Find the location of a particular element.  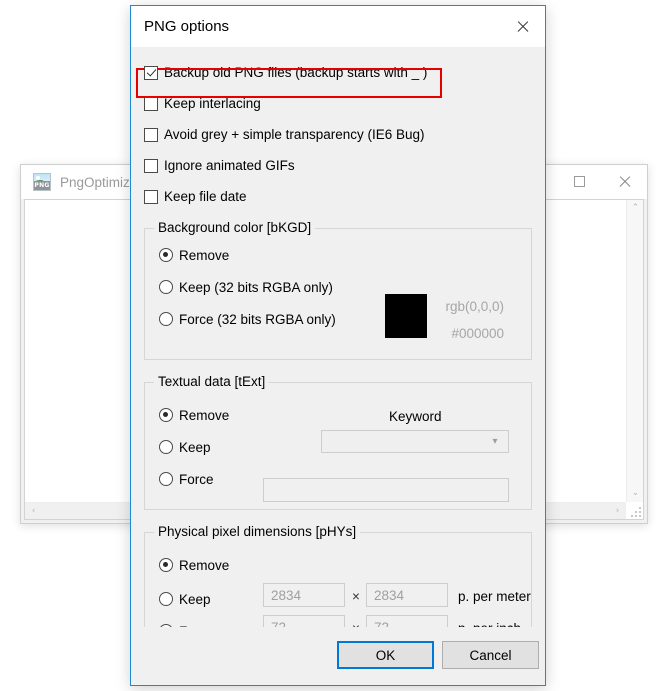

dialog-footer: OK Cancel is located at coordinates (338, 656).